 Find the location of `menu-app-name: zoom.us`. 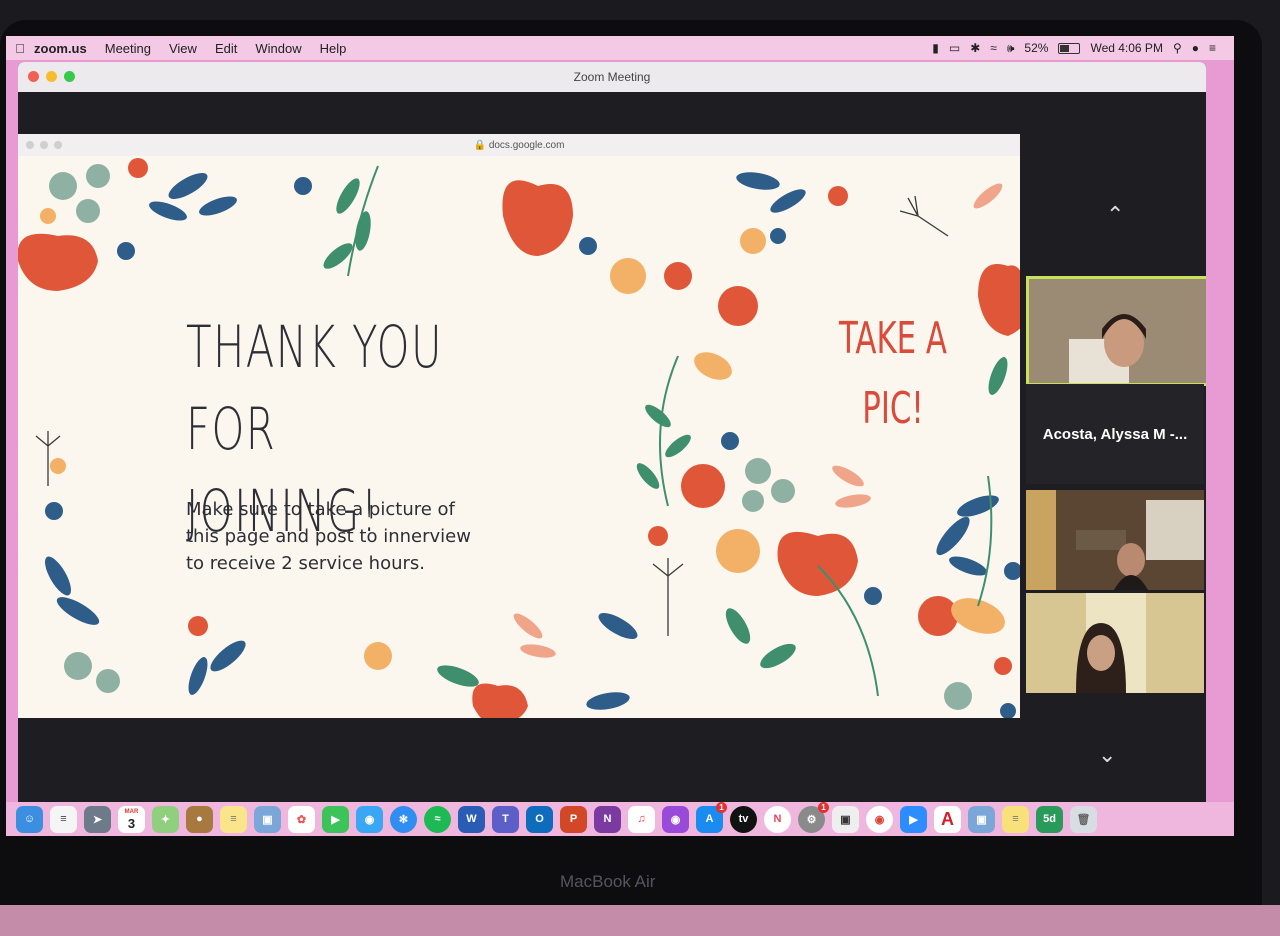

menu-app-name: zoom.us is located at coordinates (60, 48).